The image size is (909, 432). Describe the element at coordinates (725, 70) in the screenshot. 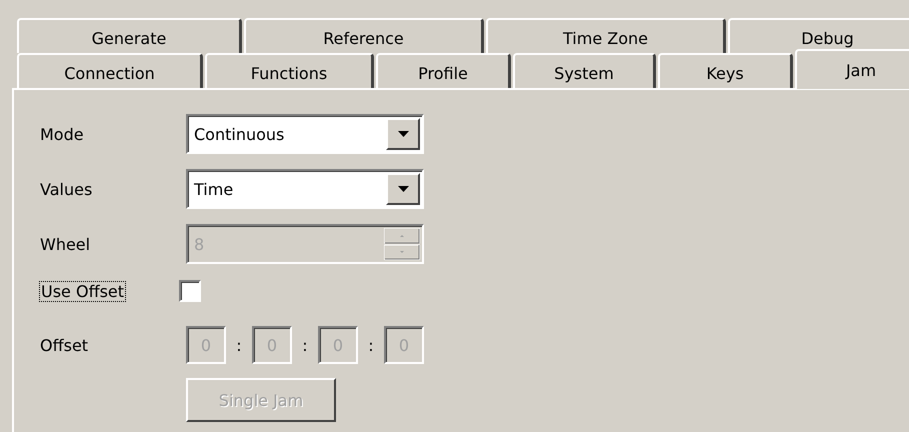

I see `tab: Keys` at that location.